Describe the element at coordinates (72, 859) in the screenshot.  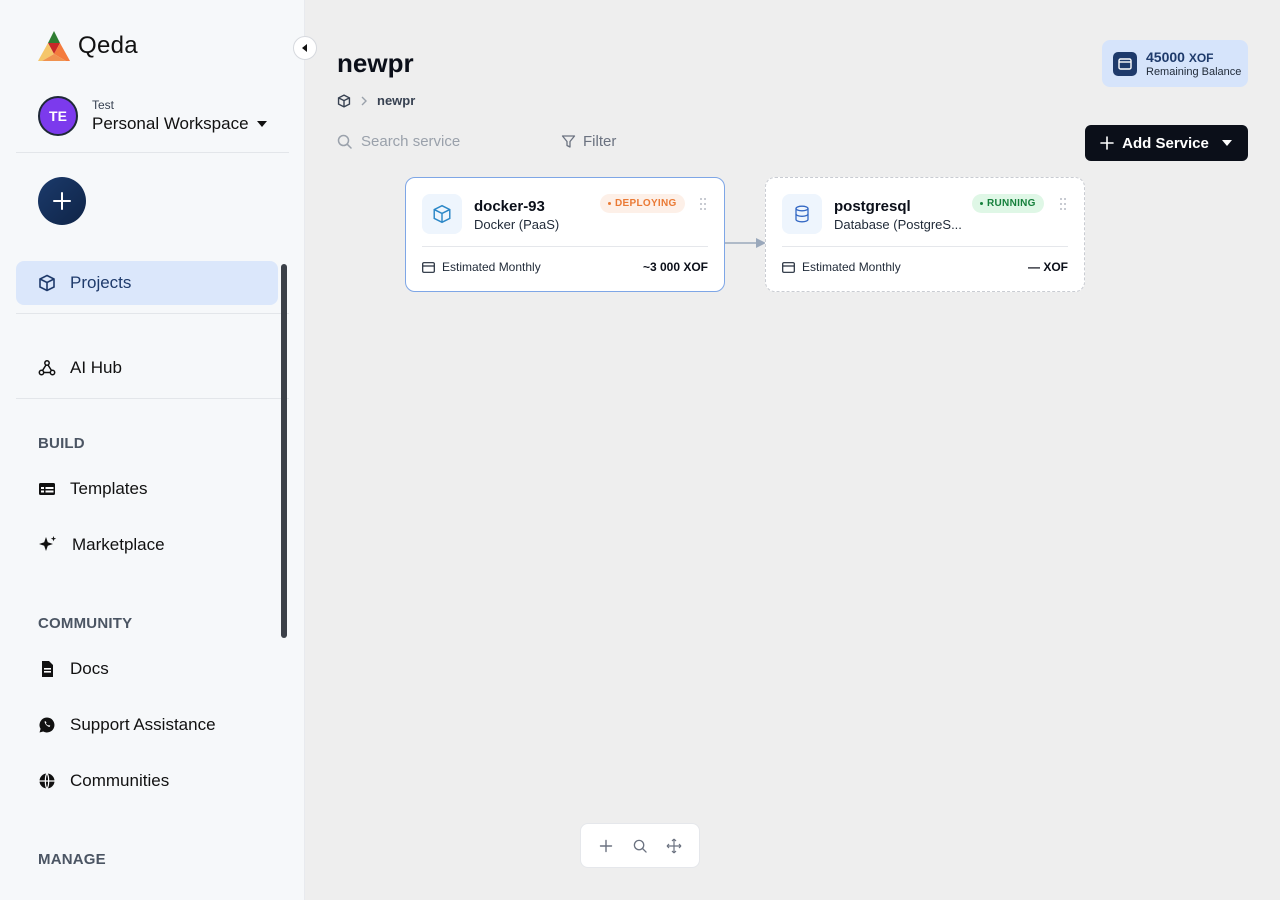
I see `section-title-manage: MANAGE` at that location.